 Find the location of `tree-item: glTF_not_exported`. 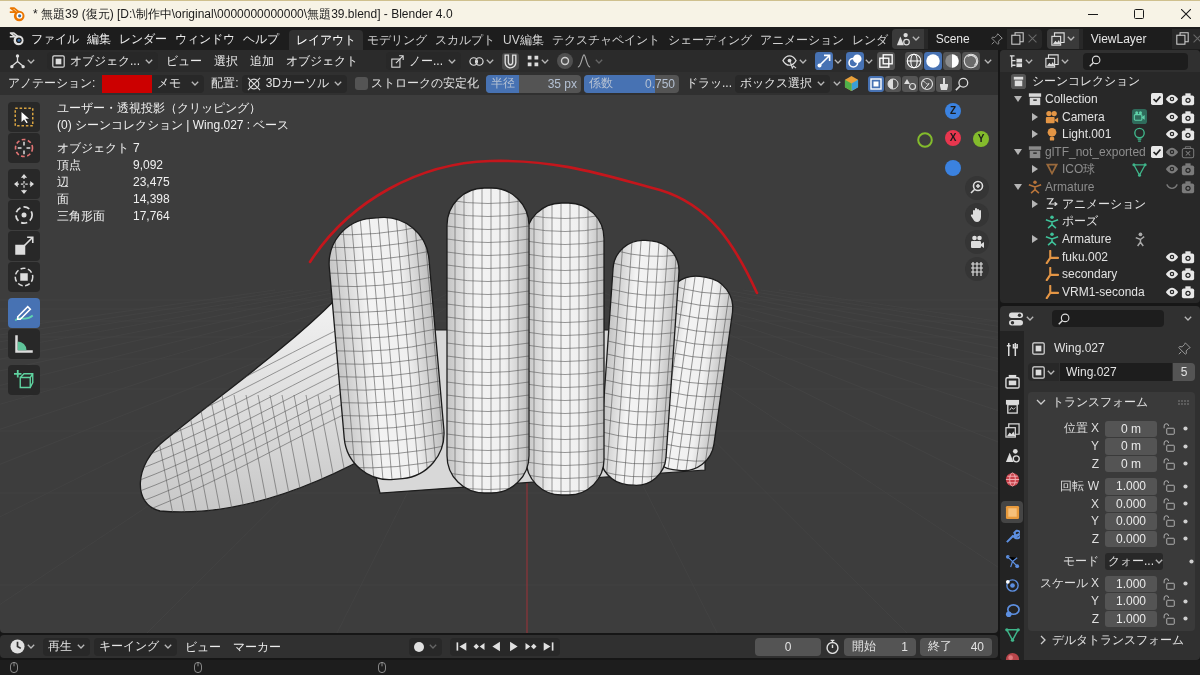

tree-item: glTF_not_exported is located at coordinates (1095, 151).